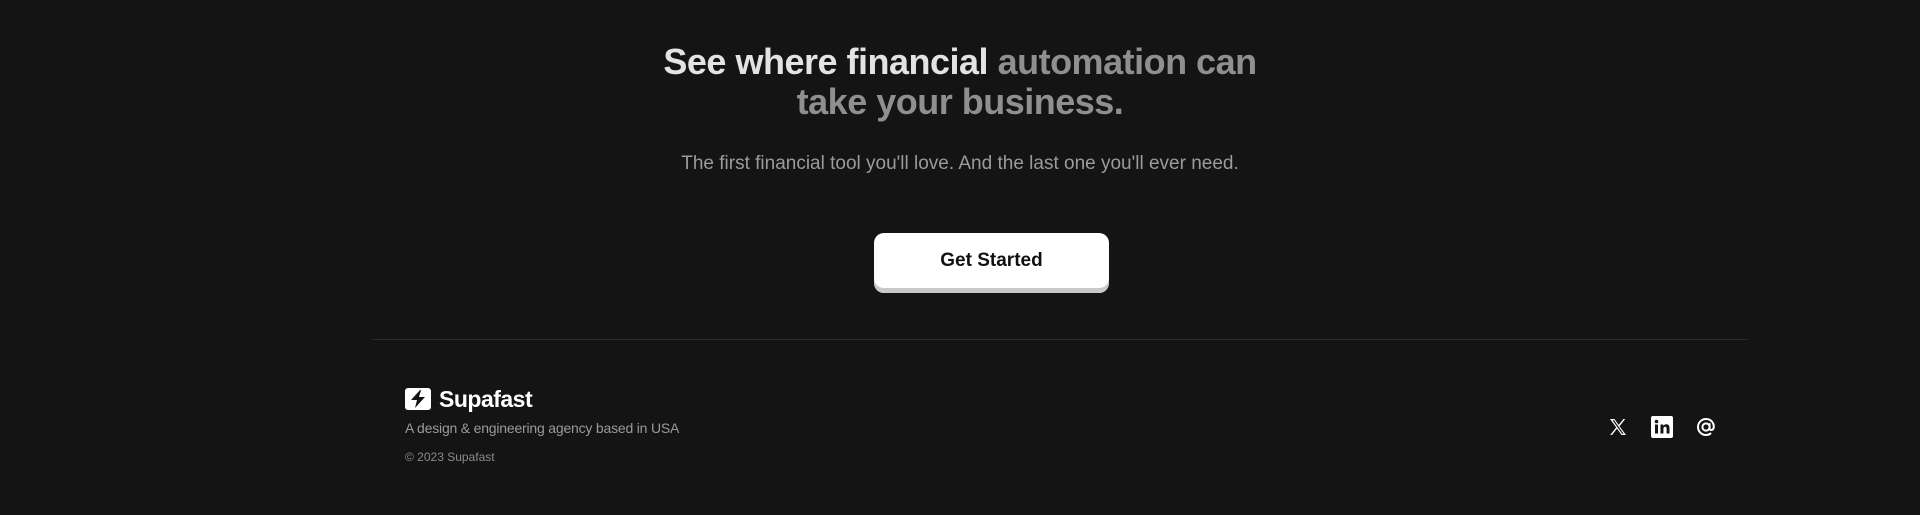  What do you see at coordinates (1060, 339) in the screenshot?
I see `footer-divider` at bounding box center [1060, 339].